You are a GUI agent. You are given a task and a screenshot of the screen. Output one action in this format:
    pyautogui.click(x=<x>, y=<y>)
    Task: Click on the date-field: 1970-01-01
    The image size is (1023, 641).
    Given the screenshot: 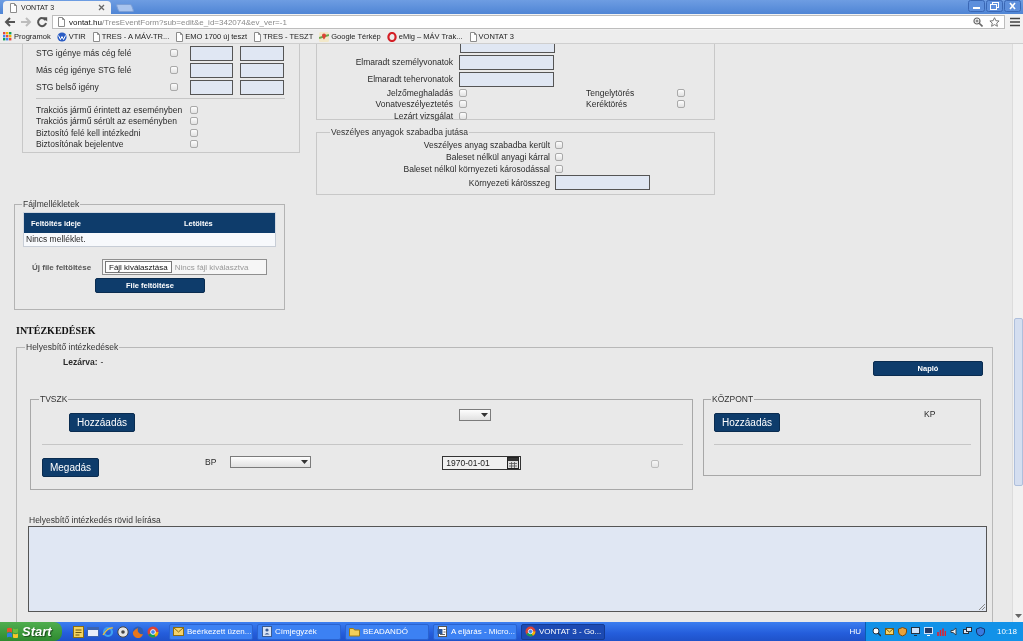 What is the action you would take?
    pyautogui.click(x=482, y=463)
    